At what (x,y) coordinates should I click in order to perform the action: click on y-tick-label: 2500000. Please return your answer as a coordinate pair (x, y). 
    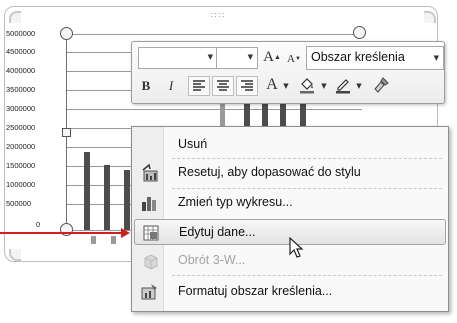
    Looking at the image, I should click on (21, 127).